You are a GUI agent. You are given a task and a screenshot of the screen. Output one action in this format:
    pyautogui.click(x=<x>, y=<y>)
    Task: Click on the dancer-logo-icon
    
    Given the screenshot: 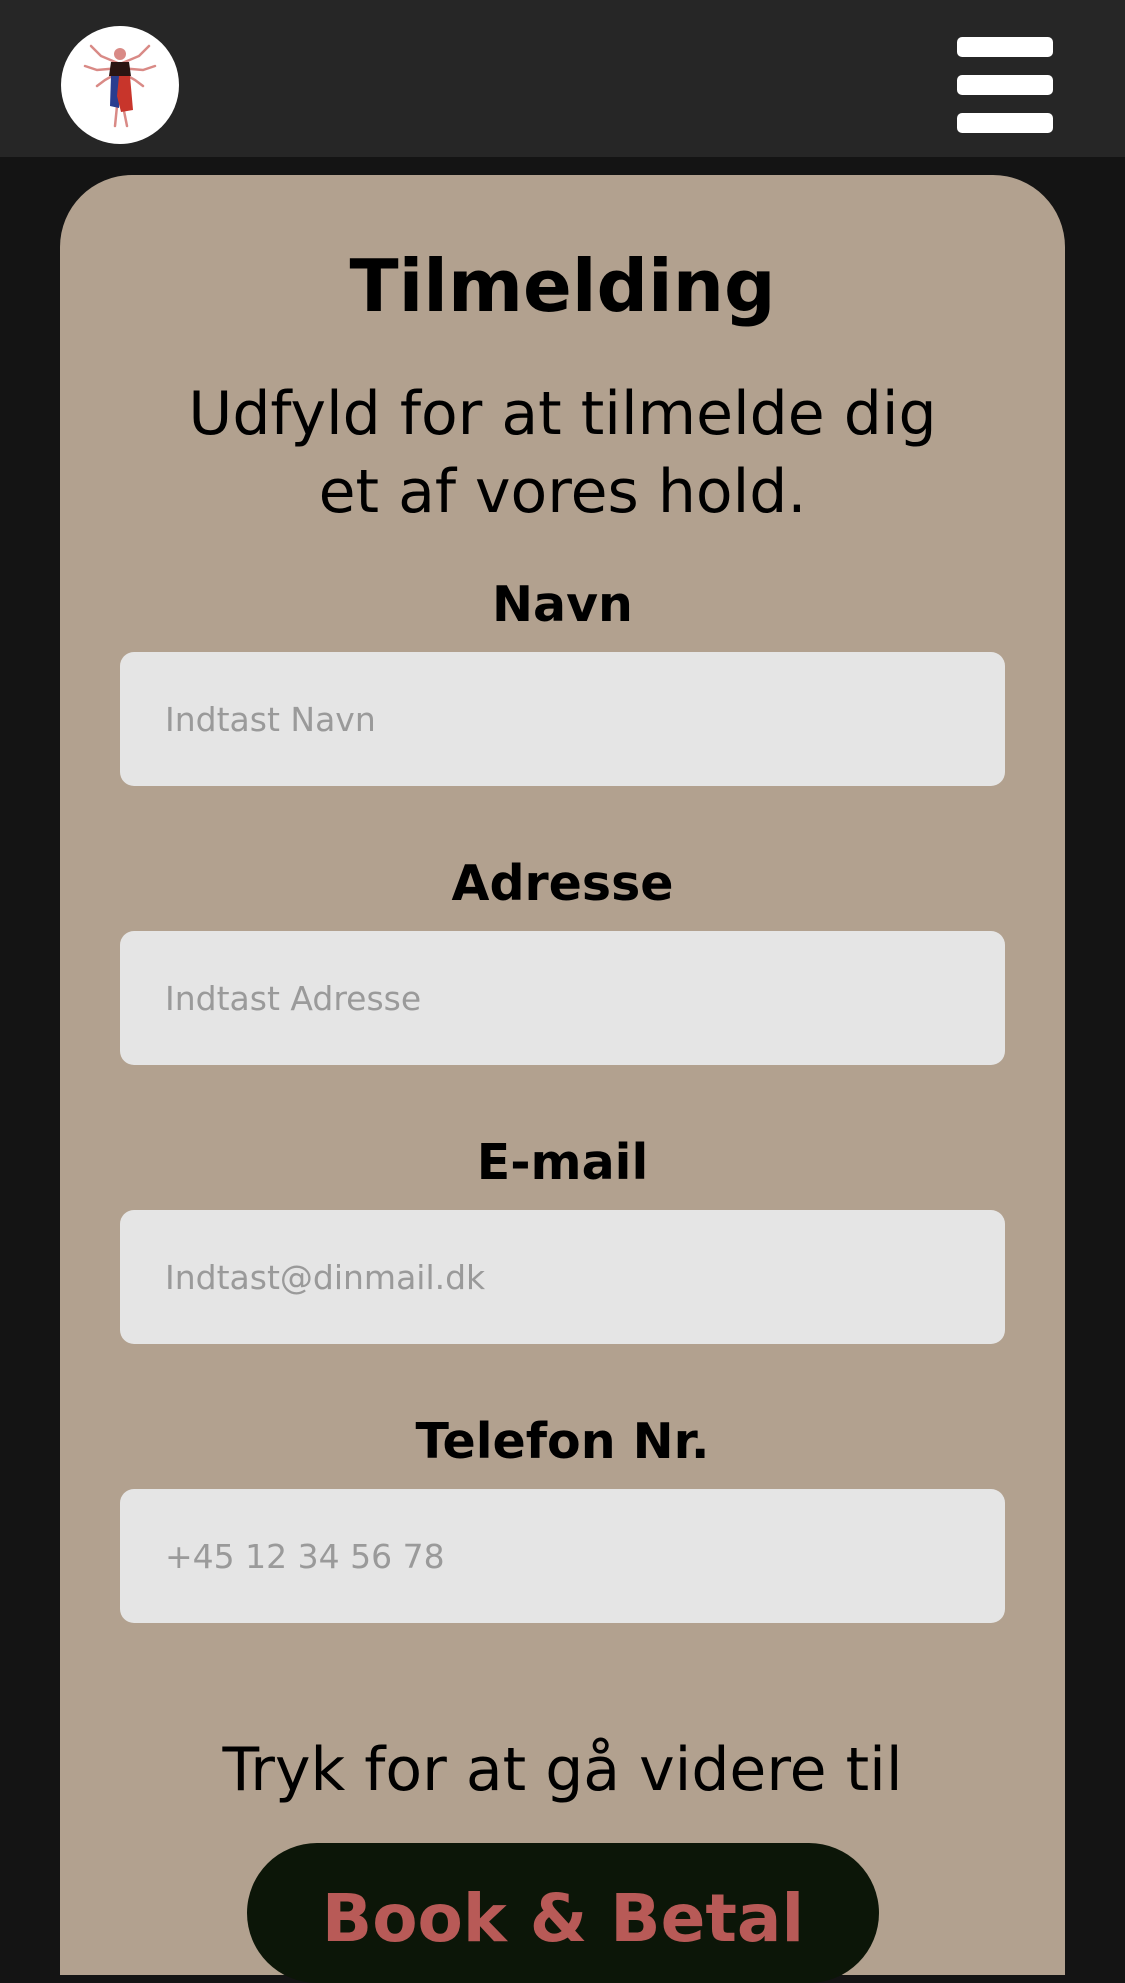 What is the action you would take?
    pyautogui.click(x=120, y=85)
    